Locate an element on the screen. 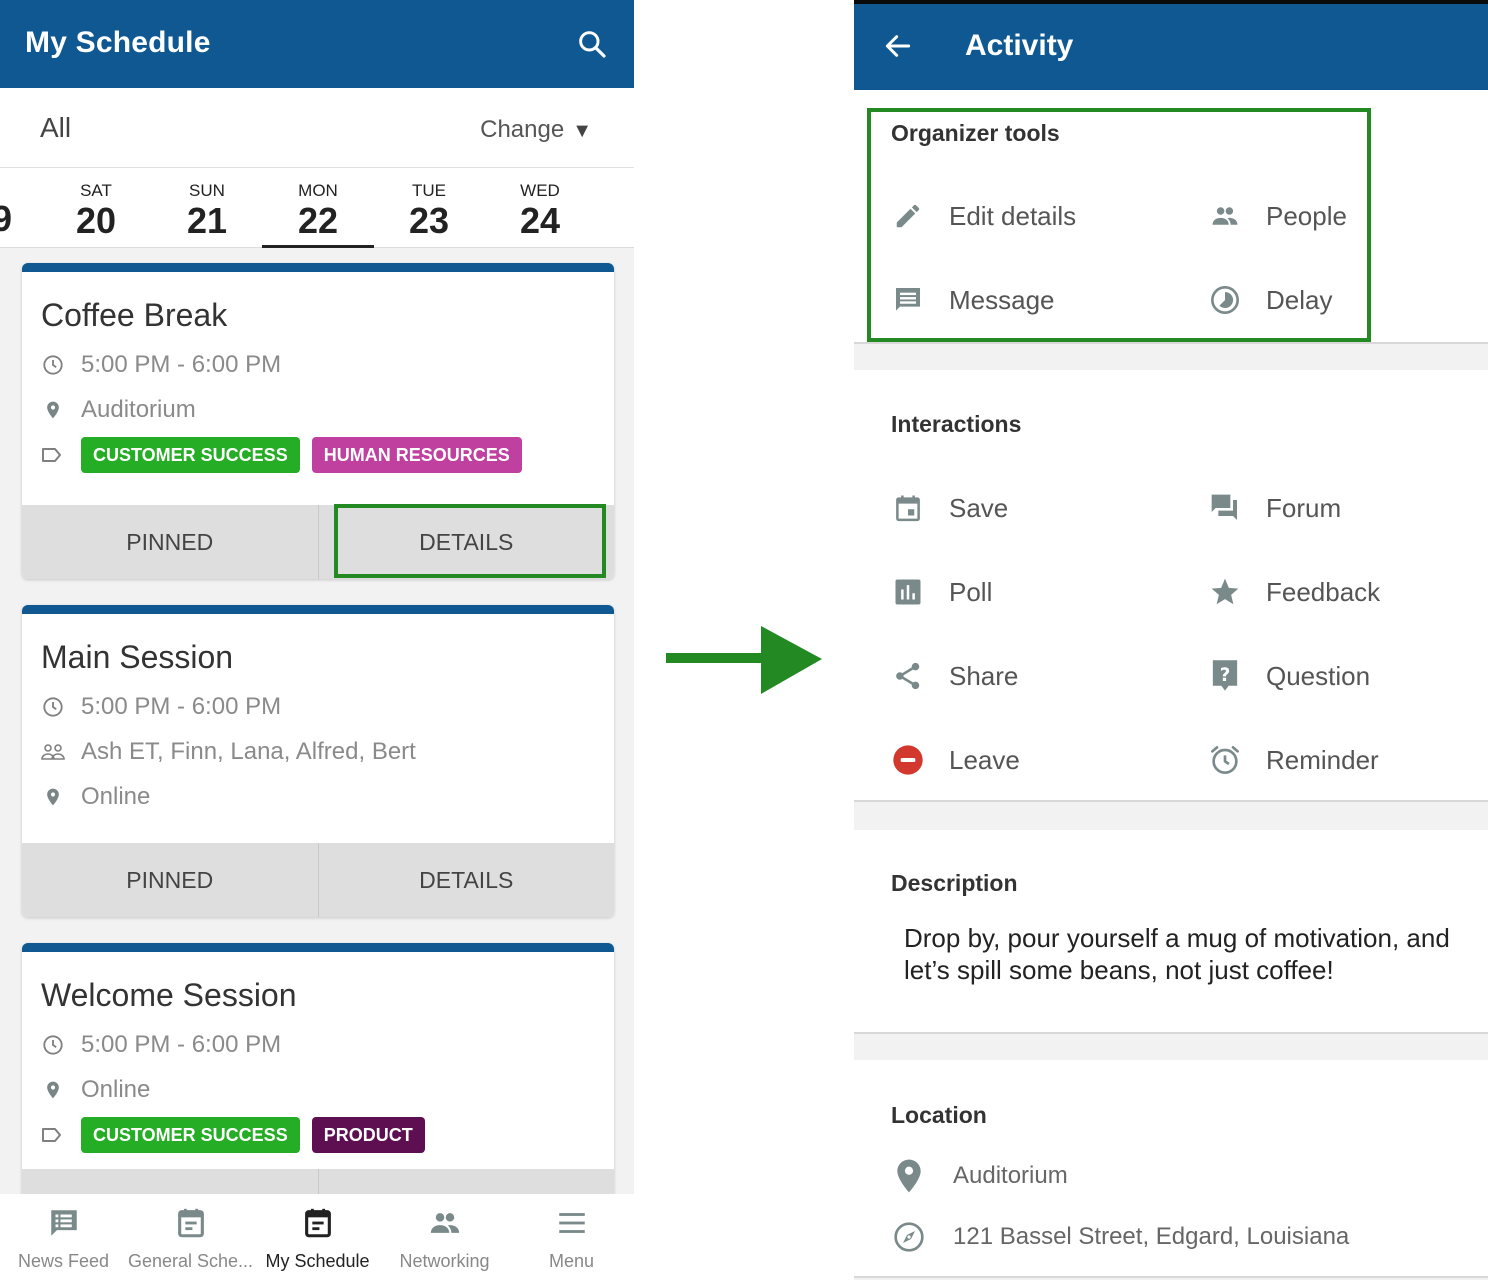  poll-icon is located at coordinates (908, 592).